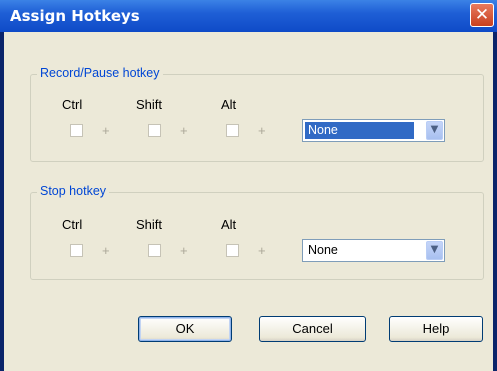 The width and height of the screenshot is (497, 371). I want to click on ok-button: OK, so click(185, 329).